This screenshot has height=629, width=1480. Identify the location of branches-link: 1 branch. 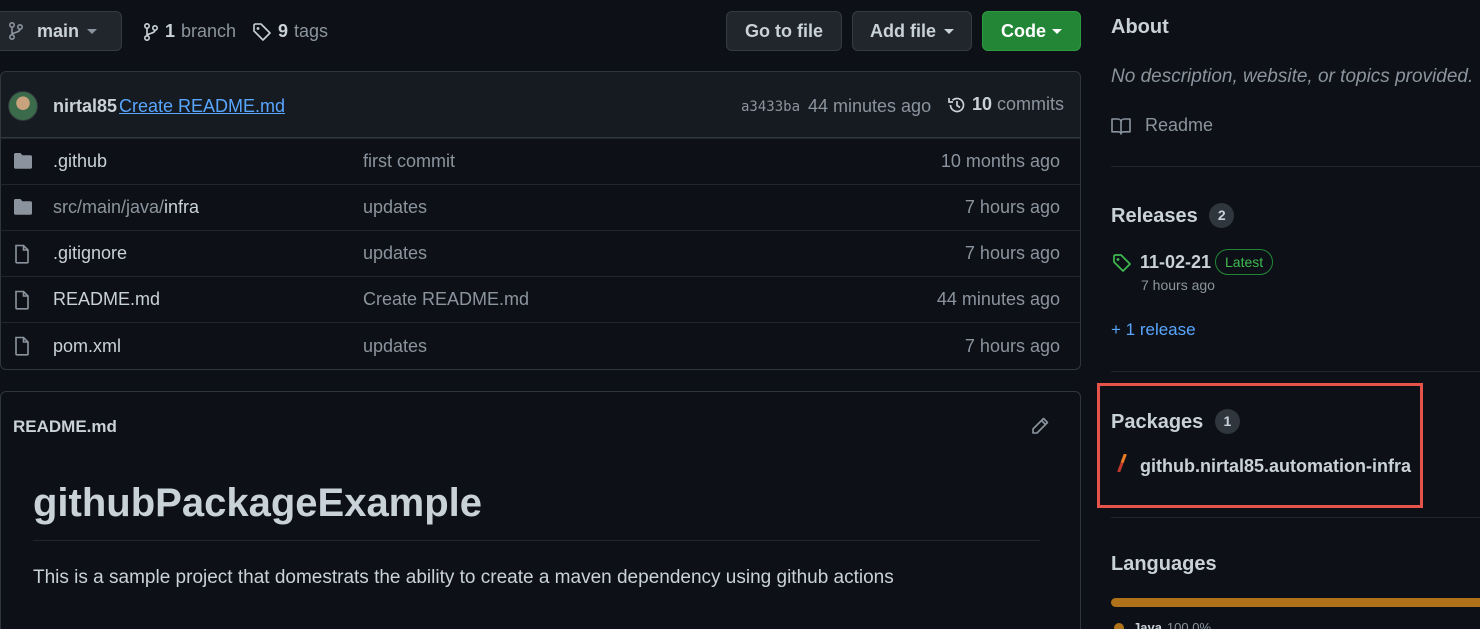
(189, 31).